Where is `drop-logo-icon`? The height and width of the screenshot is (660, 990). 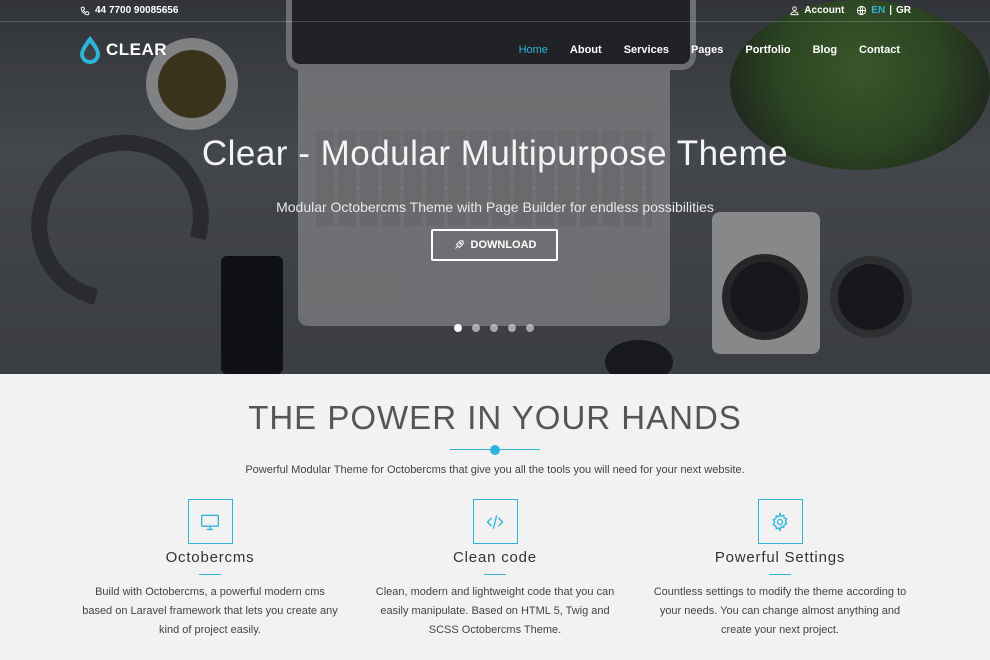
drop-logo-icon is located at coordinates (90, 50).